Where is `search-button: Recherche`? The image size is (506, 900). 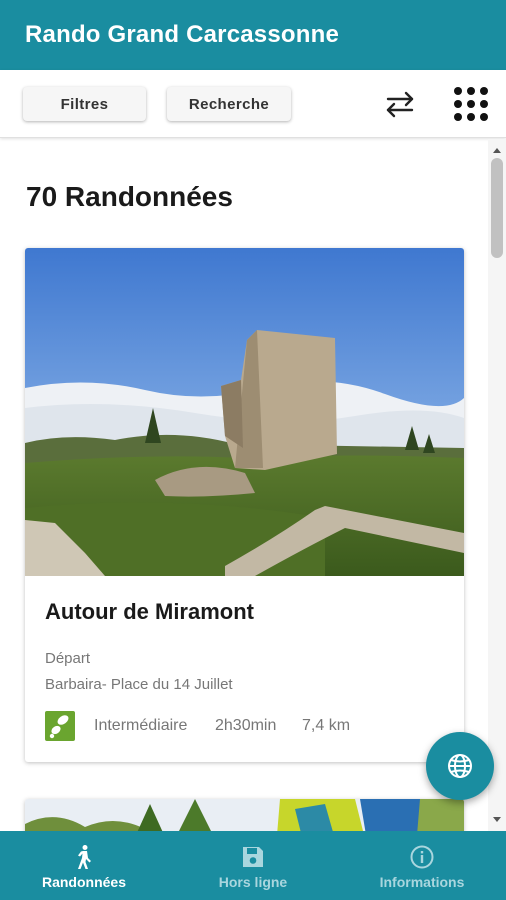
search-button: Recherche is located at coordinates (229, 104).